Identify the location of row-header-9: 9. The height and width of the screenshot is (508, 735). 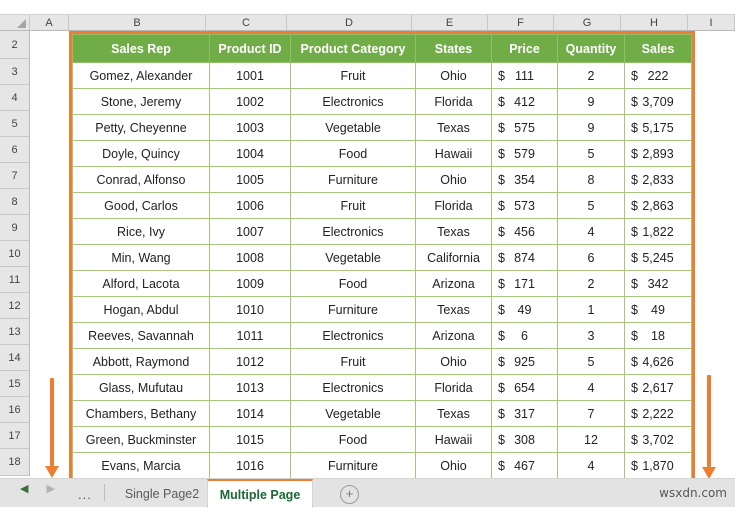
(14, 228).